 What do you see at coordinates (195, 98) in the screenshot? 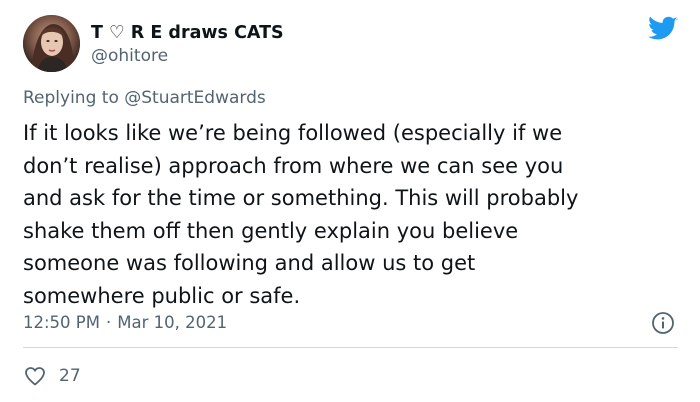
I see `reply-mention-link: @StuartEdwards` at bounding box center [195, 98].